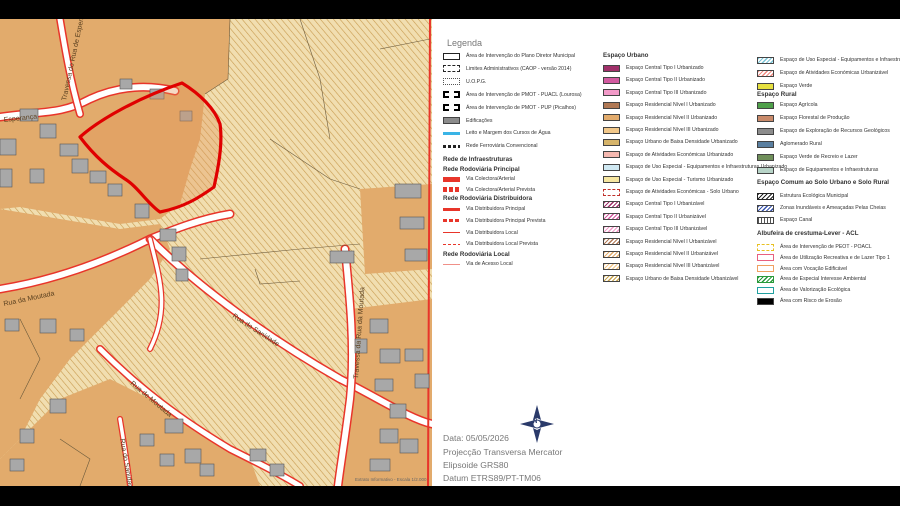 The height and width of the screenshot is (506, 900). What do you see at coordinates (490, 179) in the screenshot?
I see `legend-item-label: Via Colectora/Arterial` at bounding box center [490, 179].